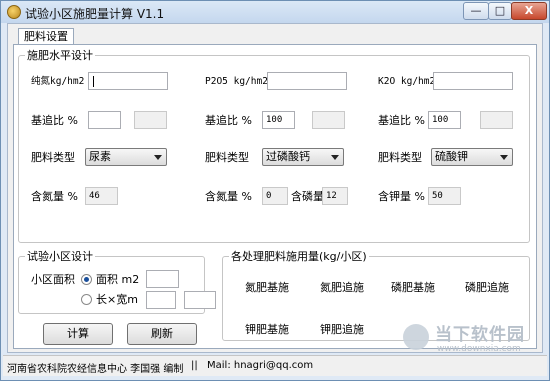 The width and height of the screenshot is (550, 381). What do you see at coordinates (444, 196) in the screenshot?
I see `k-content-value: 50` at bounding box center [444, 196].